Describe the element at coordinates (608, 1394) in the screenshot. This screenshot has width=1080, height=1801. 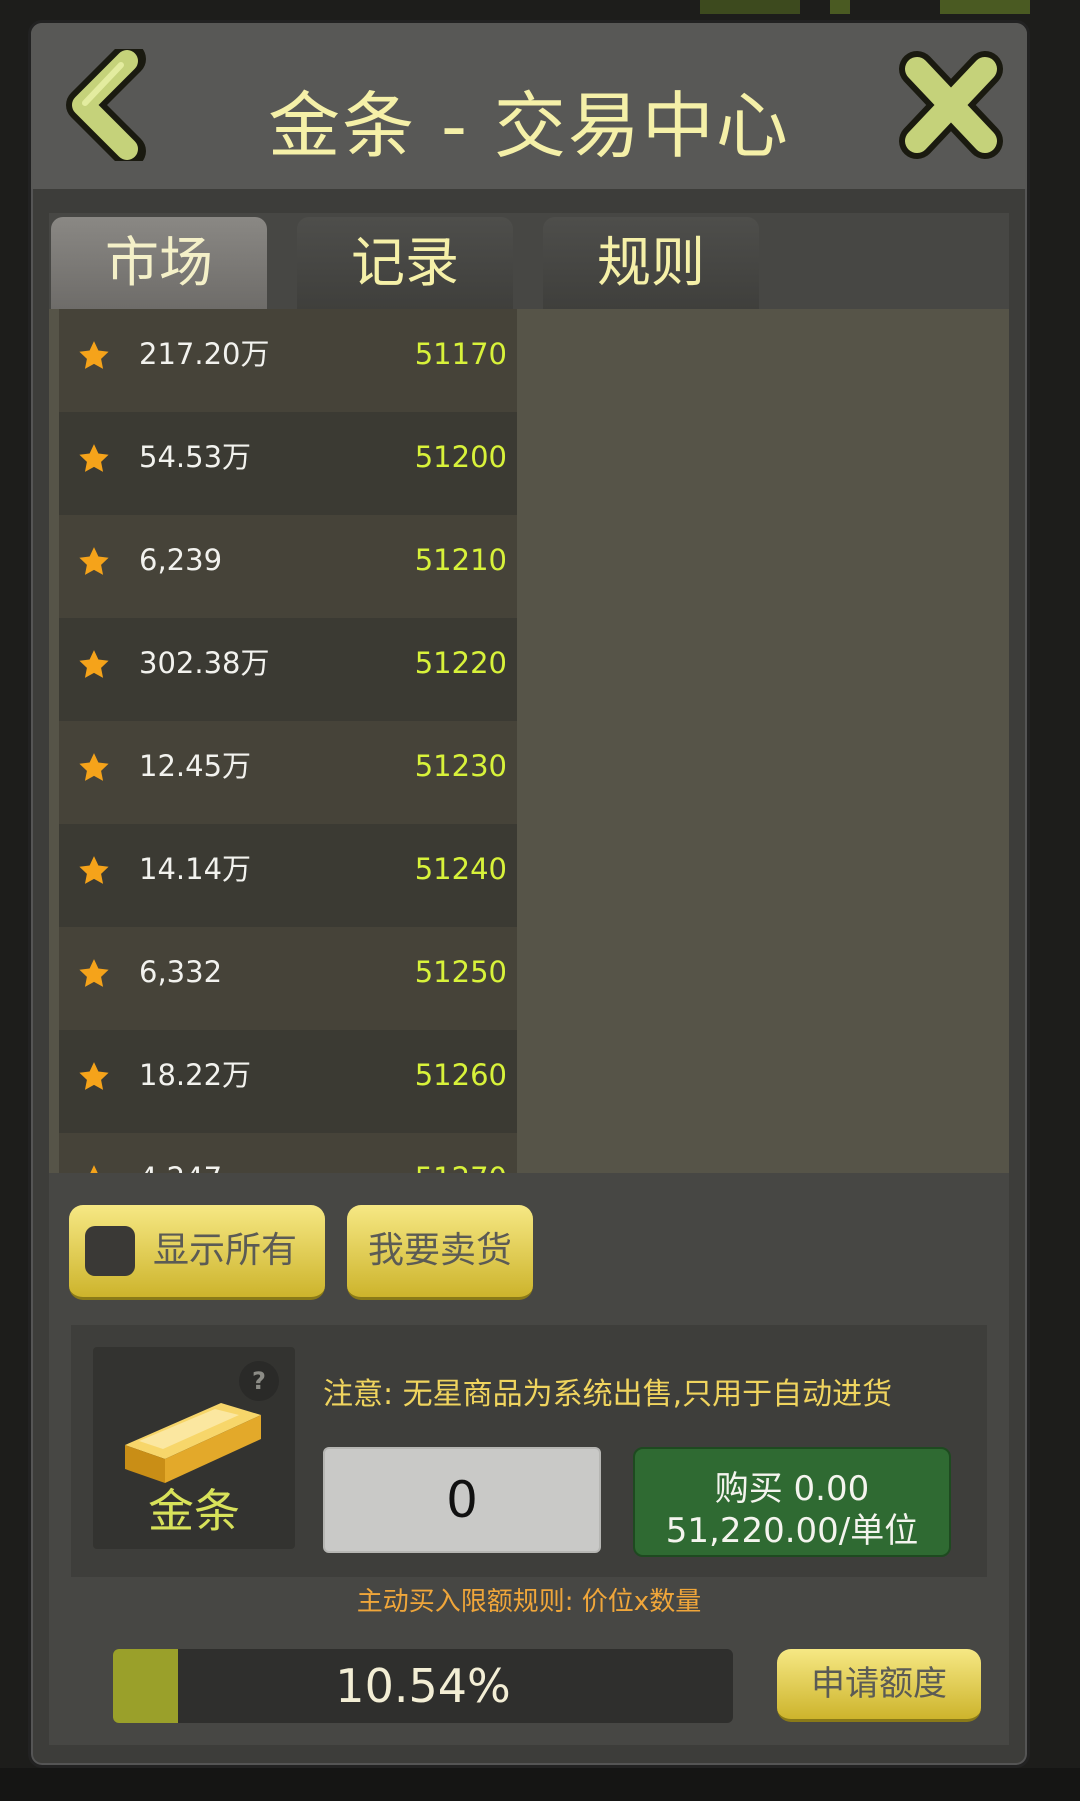
I see `notice-text: 注意: 无星商品为系统出售,只用于自动进货` at that location.